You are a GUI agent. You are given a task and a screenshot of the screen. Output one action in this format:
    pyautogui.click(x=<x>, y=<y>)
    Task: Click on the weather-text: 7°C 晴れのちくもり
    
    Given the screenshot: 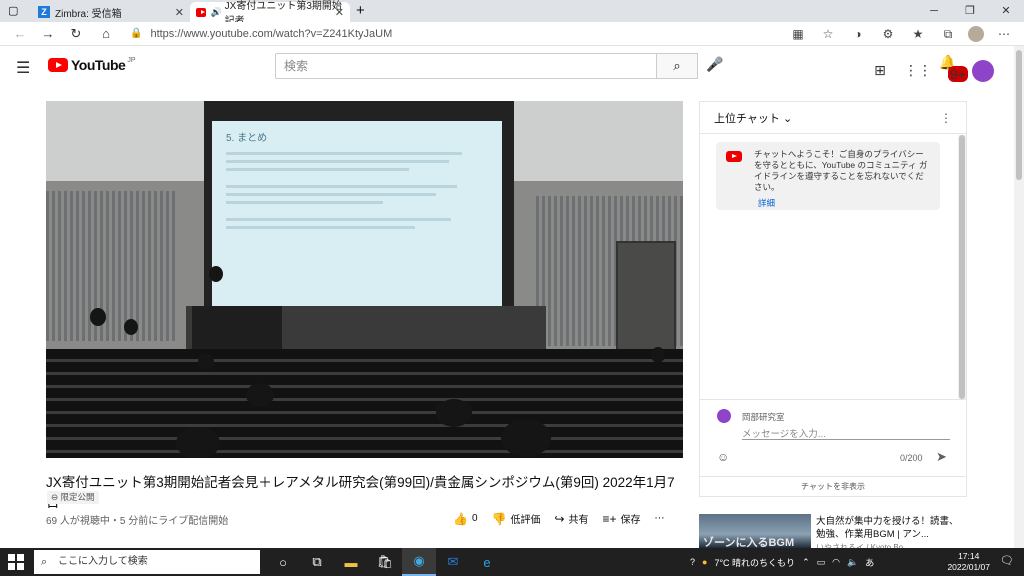 What is the action you would take?
    pyautogui.click(x=754, y=562)
    